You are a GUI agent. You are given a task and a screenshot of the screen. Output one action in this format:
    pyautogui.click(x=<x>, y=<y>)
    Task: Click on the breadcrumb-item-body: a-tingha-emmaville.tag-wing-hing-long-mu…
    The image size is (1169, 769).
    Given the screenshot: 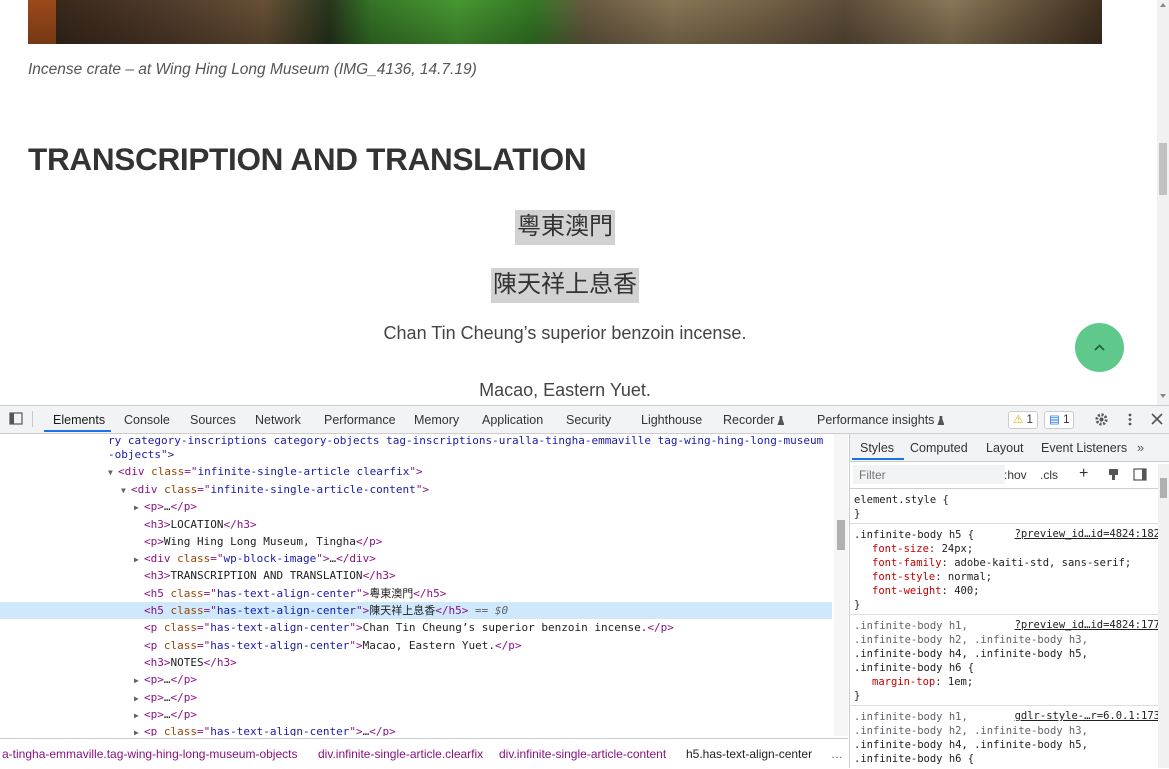 What is the action you would take?
    pyautogui.click(x=149, y=754)
    